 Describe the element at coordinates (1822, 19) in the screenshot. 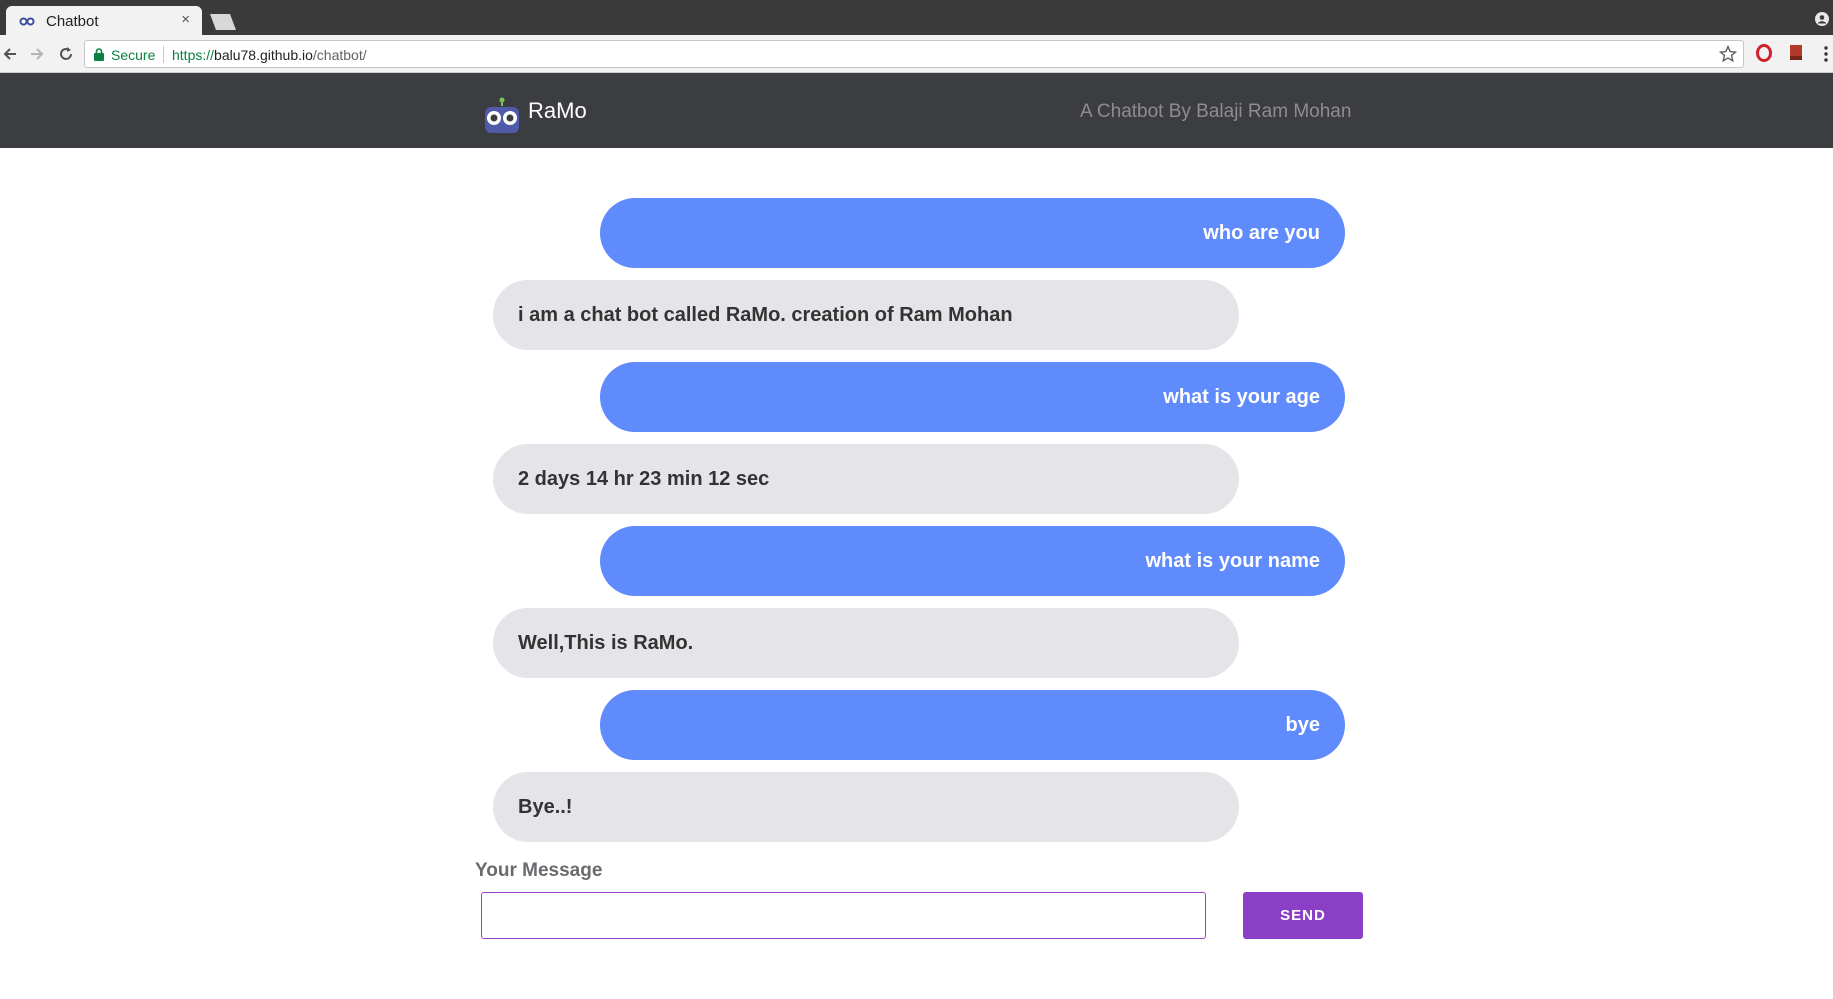

I see `profile-icon` at that location.